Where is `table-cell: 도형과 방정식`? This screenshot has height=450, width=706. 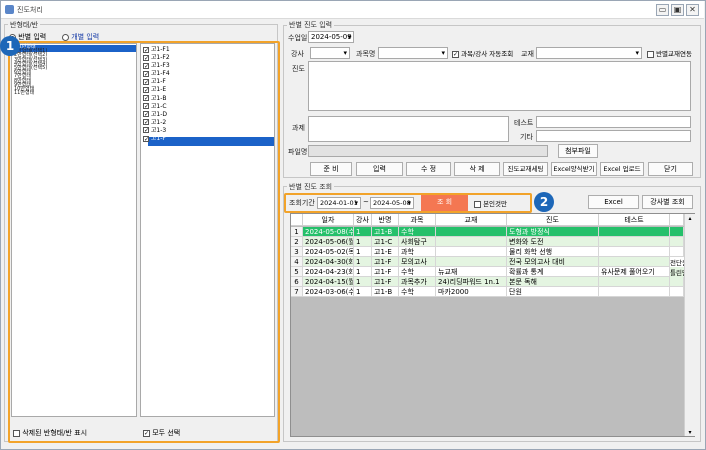 table-cell: 도형과 방정식 is located at coordinates (553, 232).